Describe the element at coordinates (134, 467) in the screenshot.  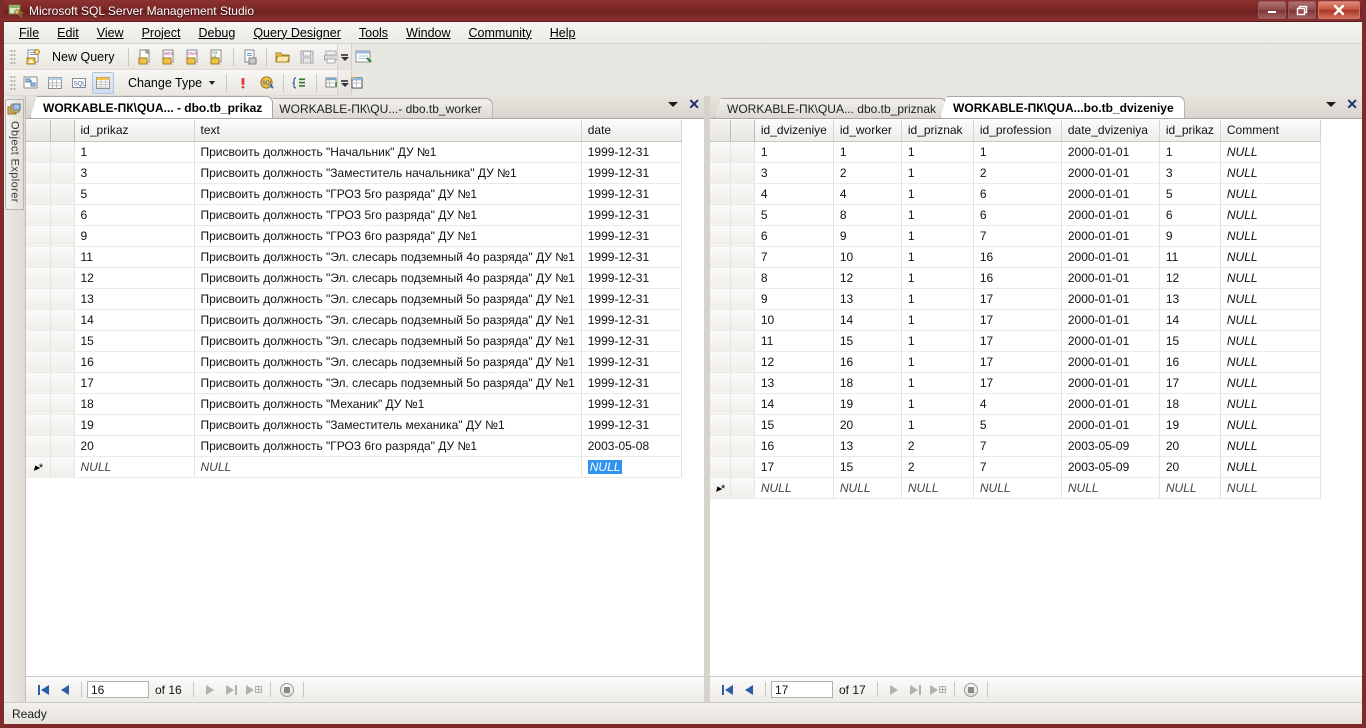
I see `new-cell-id_prikaz: NULL` at that location.